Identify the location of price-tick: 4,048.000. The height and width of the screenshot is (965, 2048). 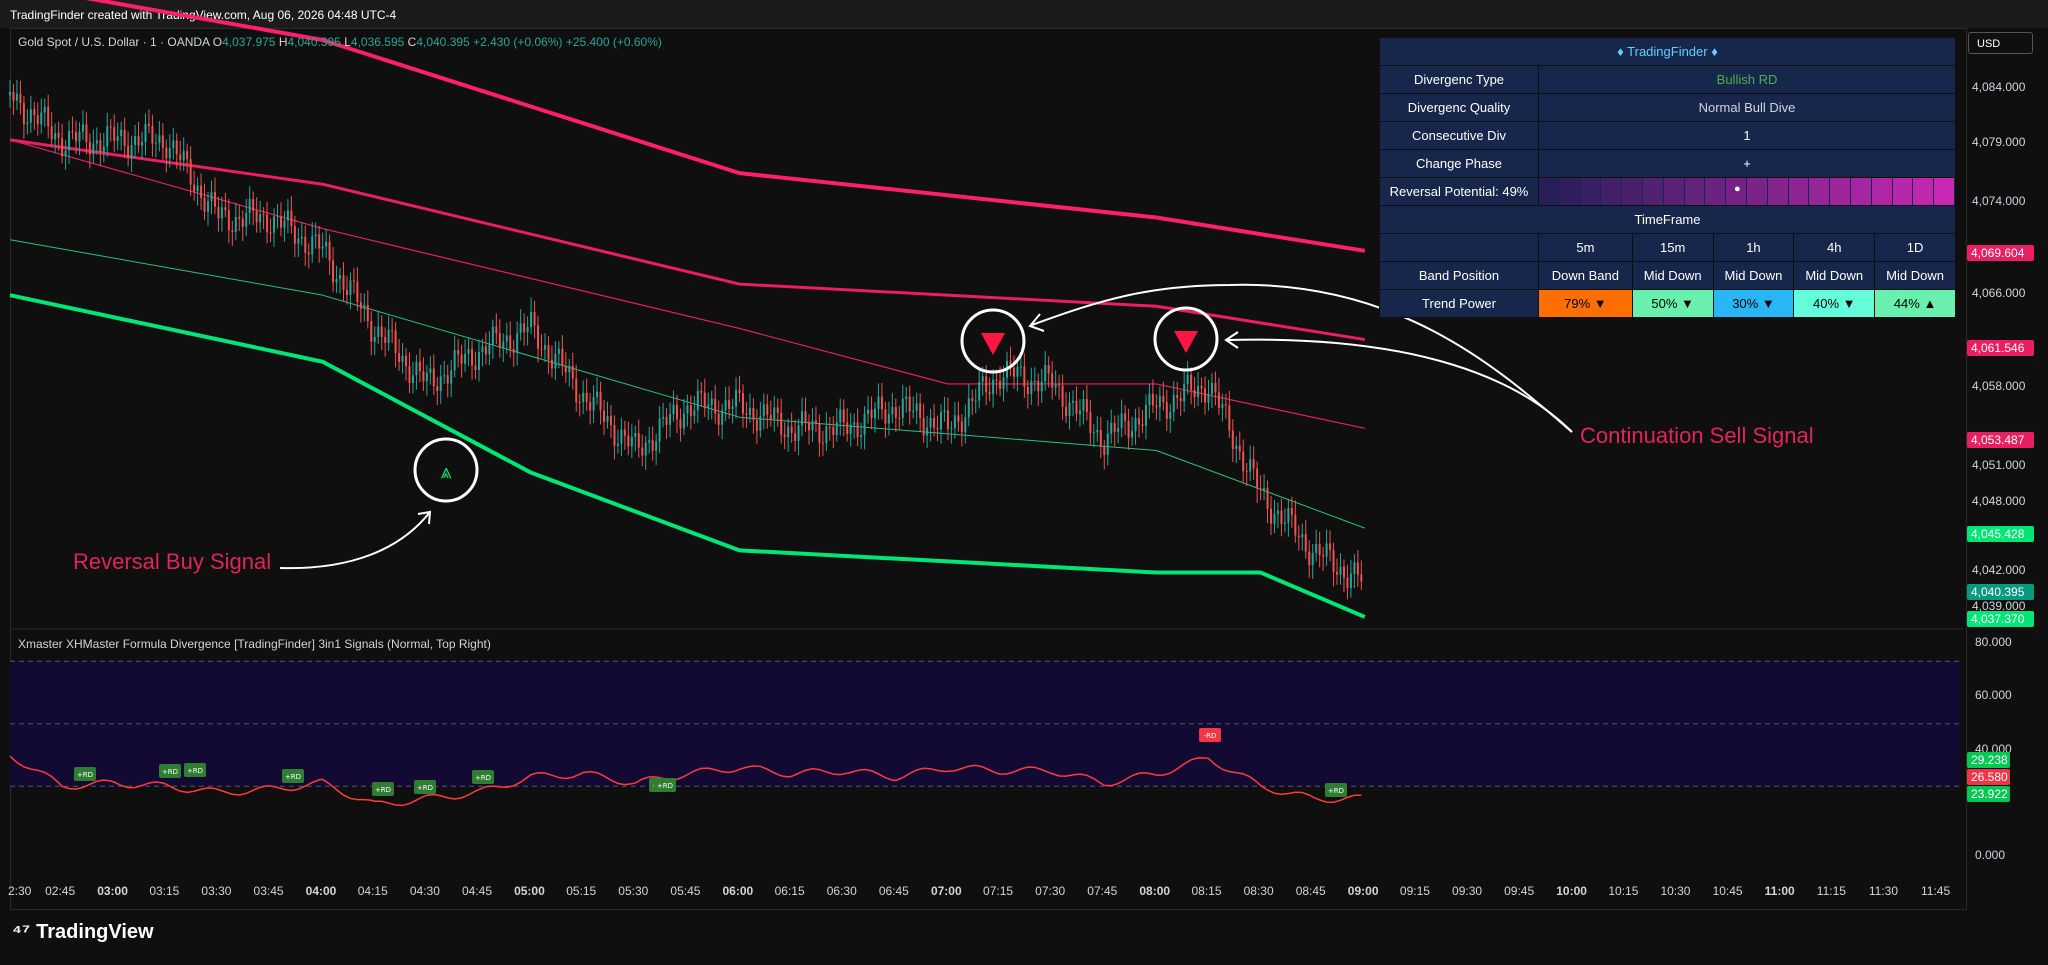
(1999, 501).